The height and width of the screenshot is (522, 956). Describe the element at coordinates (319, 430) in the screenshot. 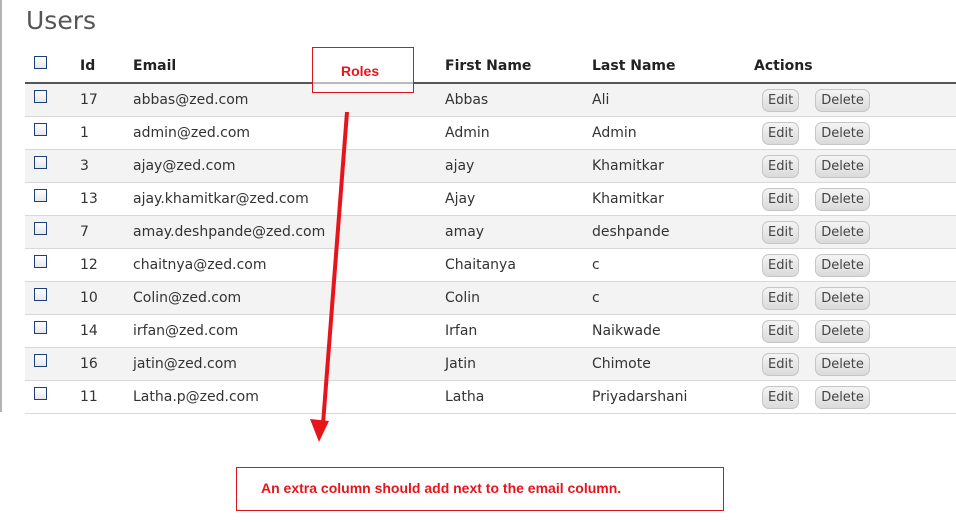

I see `arrow-head` at that location.